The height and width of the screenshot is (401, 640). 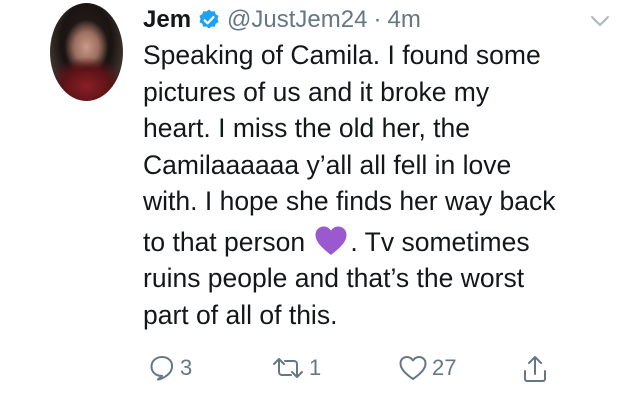 I want to click on tweet-header: Jem @JustJem24 · 4m, so click(x=282, y=20).